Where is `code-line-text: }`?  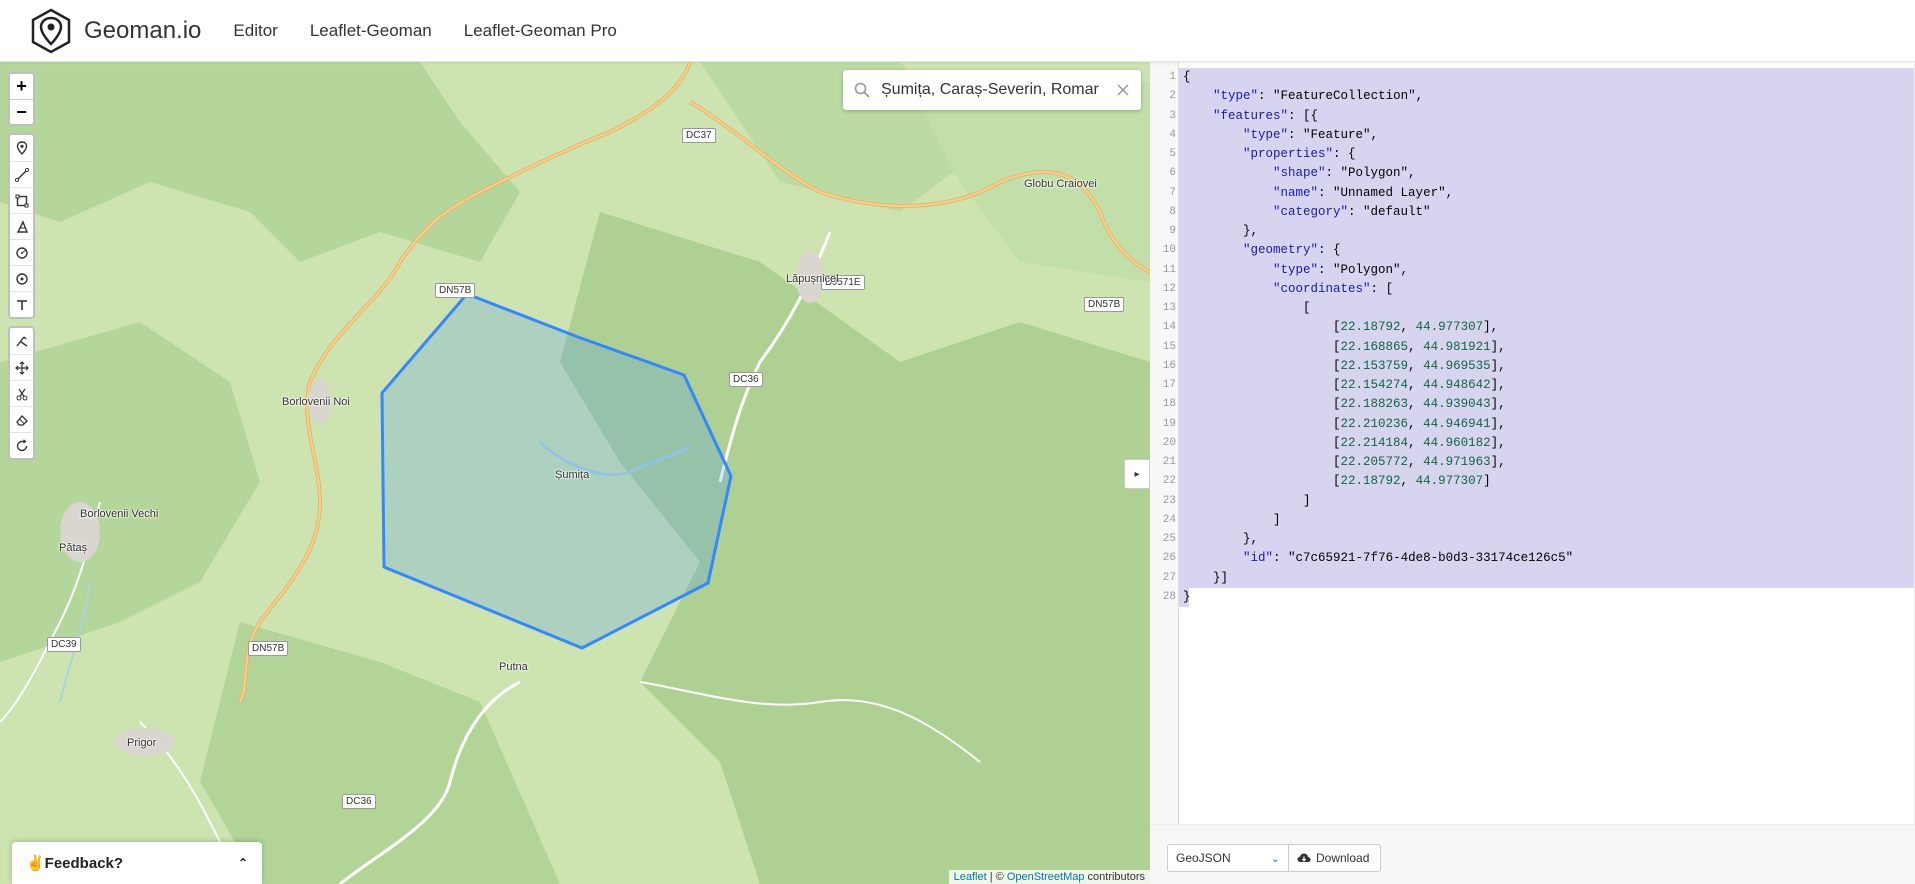
code-line-text: } is located at coordinates (1187, 596).